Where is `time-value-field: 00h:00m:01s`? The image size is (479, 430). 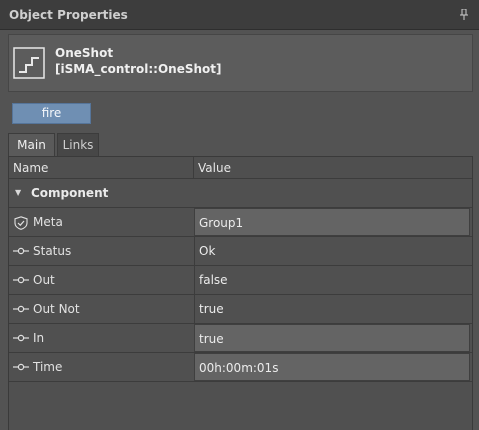
time-value-field: 00h:00m:01s is located at coordinates (332, 367).